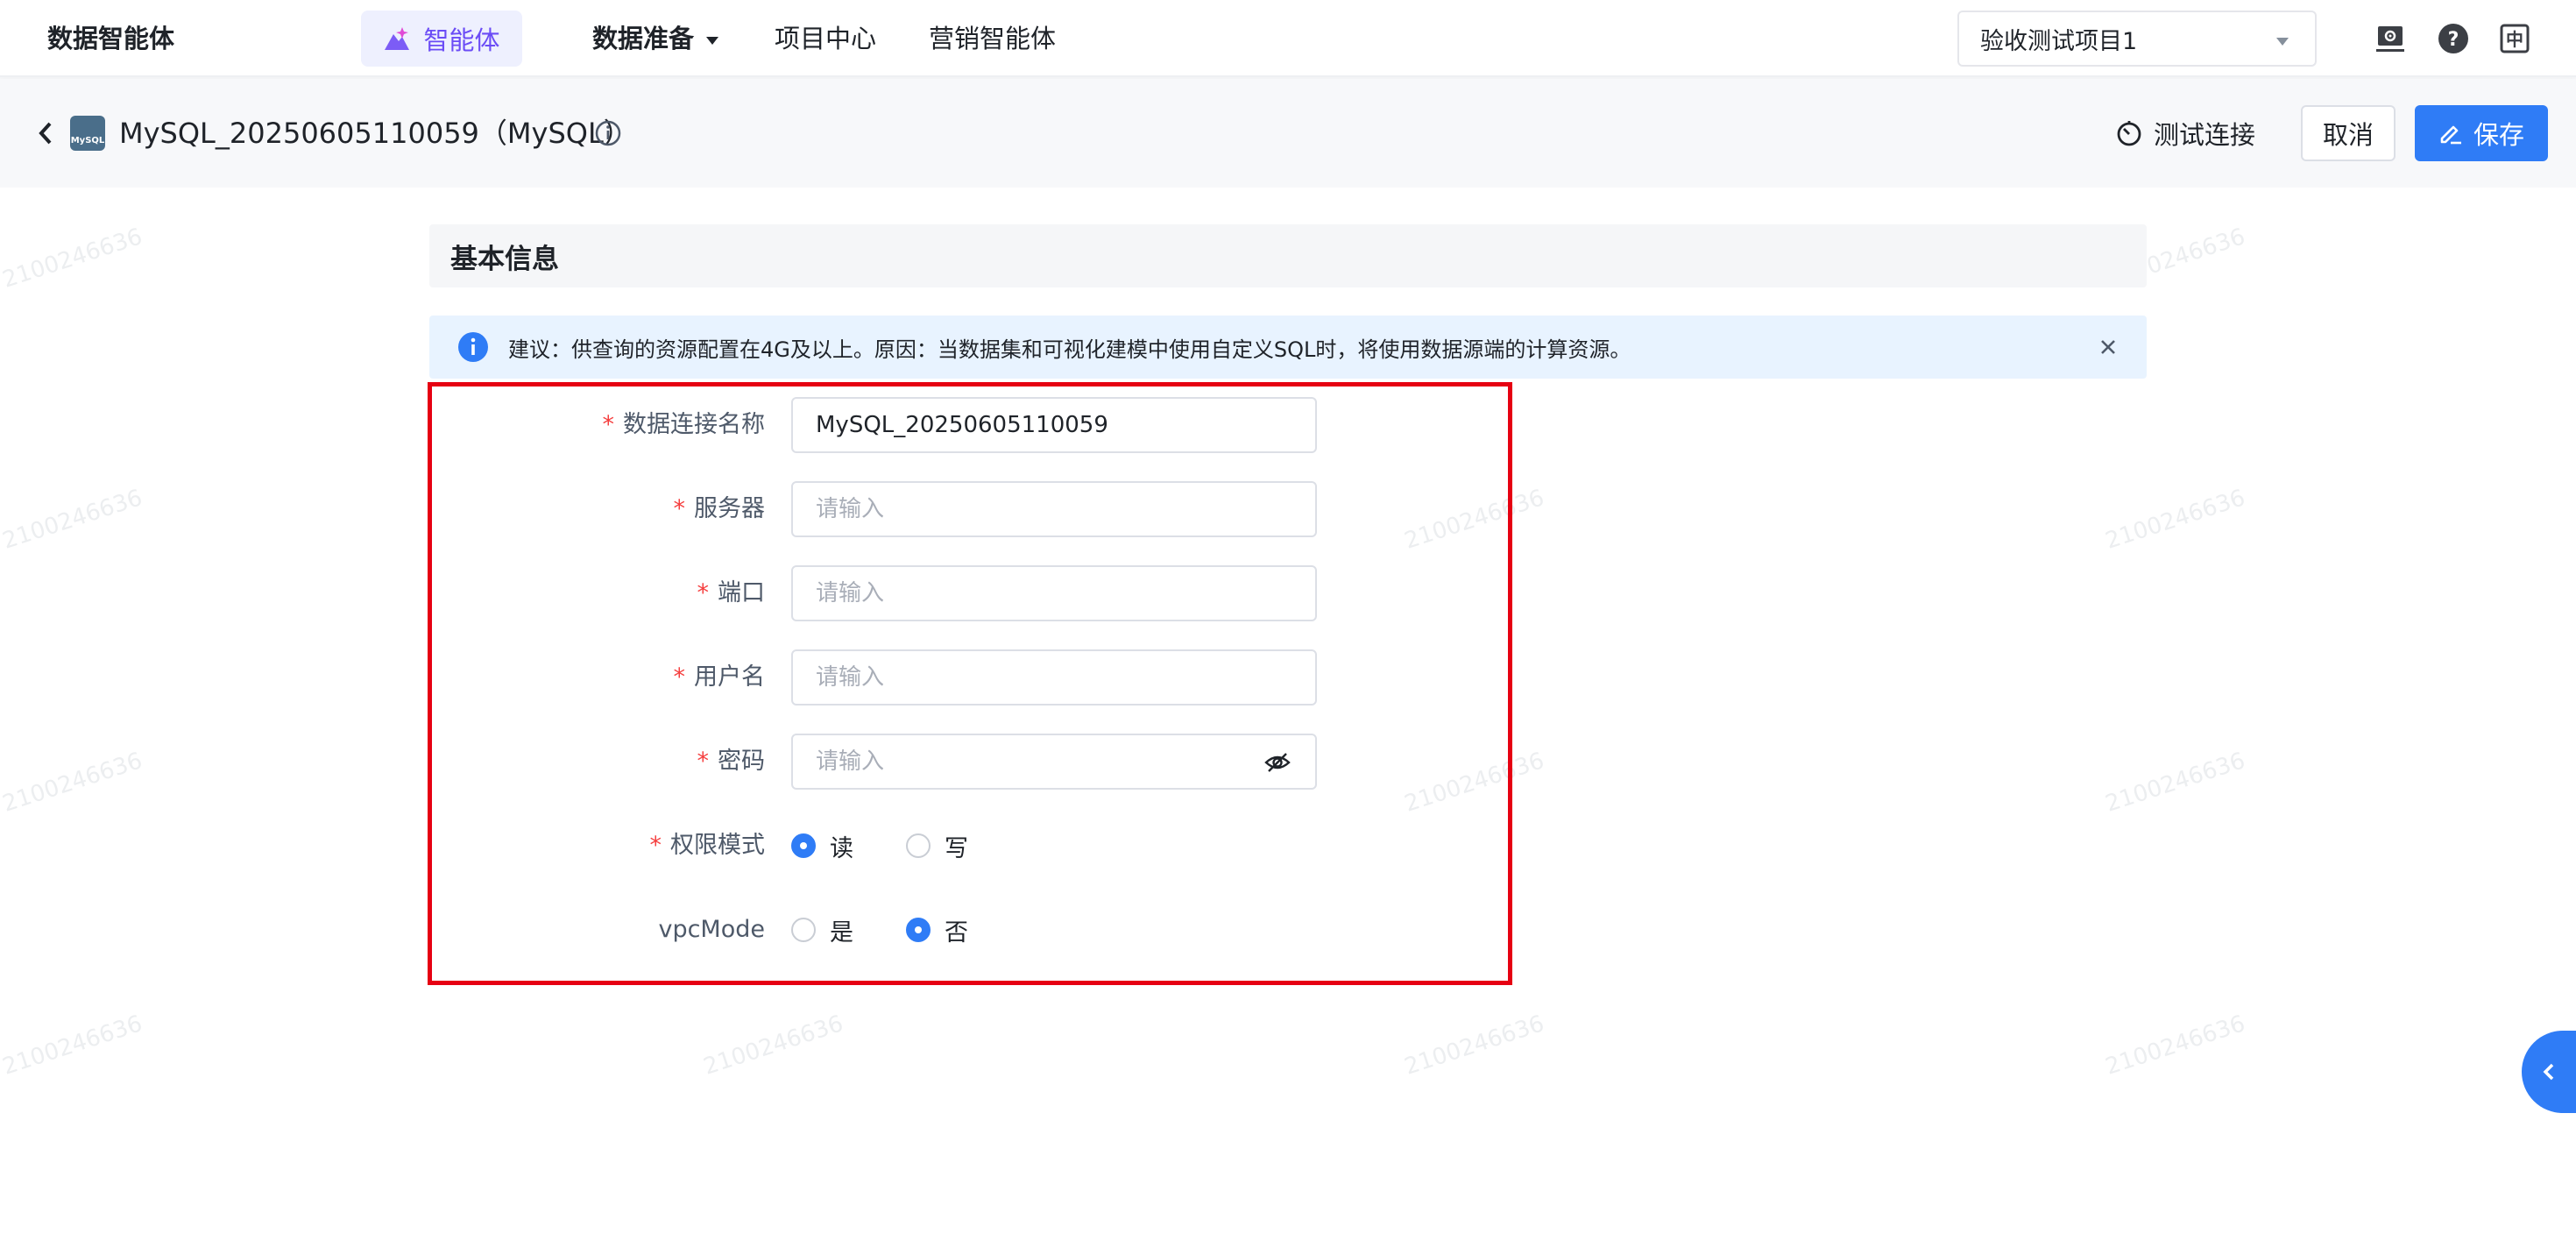  What do you see at coordinates (2108, 347) in the screenshot?
I see `close-icon` at bounding box center [2108, 347].